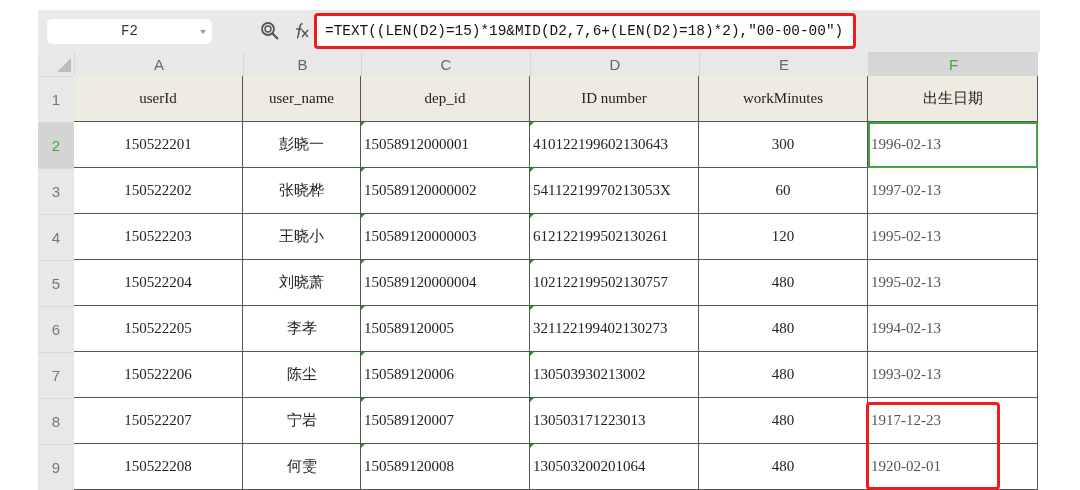 This screenshot has height=490, width=1080. What do you see at coordinates (302, 375) in the screenshot?
I see `table-cell: 陈尘` at bounding box center [302, 375].